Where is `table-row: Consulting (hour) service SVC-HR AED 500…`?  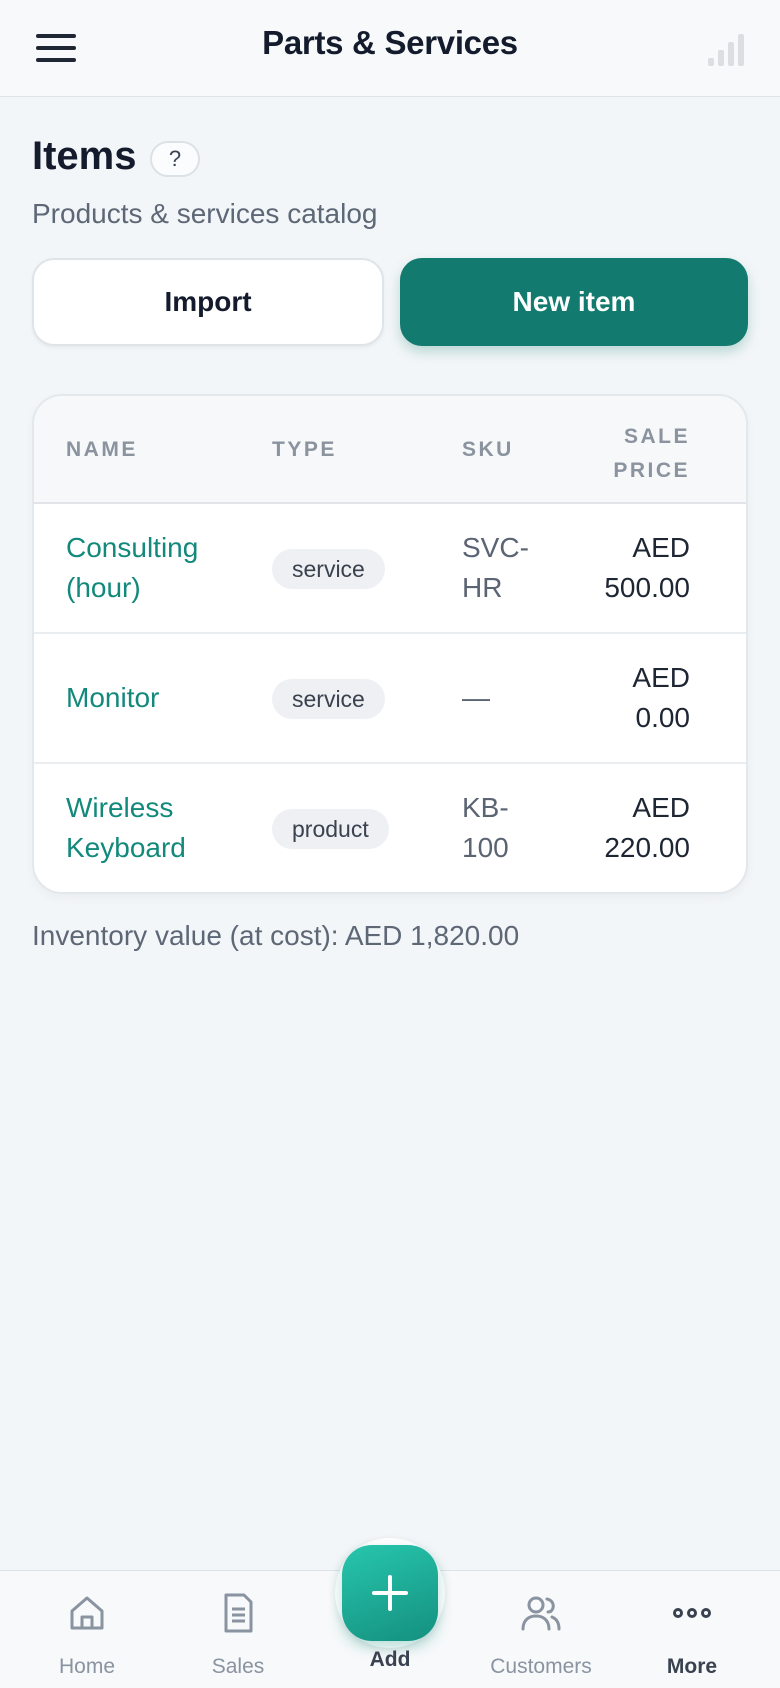 table-row: Consulting (hour) service SVC-HR AED 500… is located at coordinates (390, 569).